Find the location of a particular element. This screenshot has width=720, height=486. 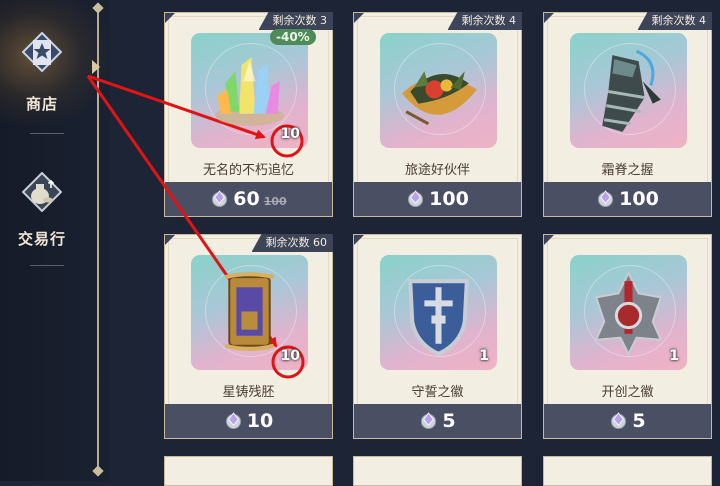

food-bowl-icon is located at coordinates (439, 98).